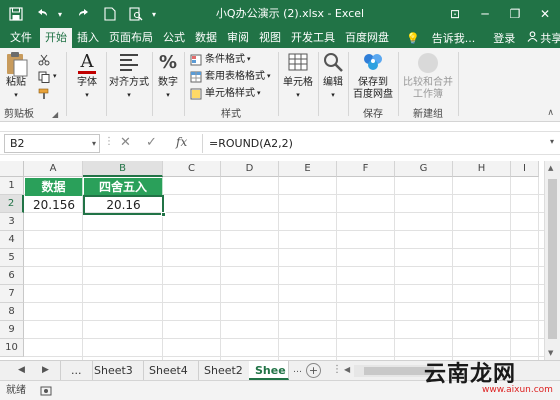 Image resolution: width=560 pixels, height=400 pixels. Describe the element at coordinates (206, 38) in the screenshot. I see `tab-data: 数据` at that location.